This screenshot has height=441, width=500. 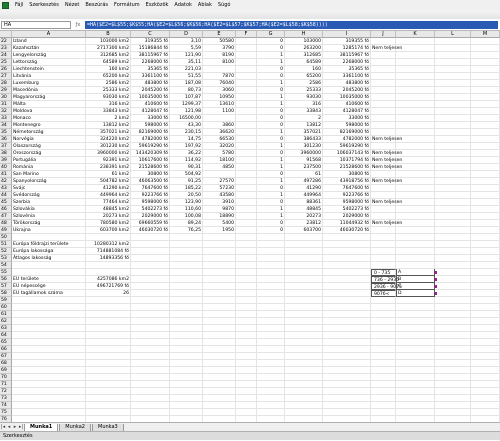 I want to click on cell-E40: 4850, so click(x=219, y=167).